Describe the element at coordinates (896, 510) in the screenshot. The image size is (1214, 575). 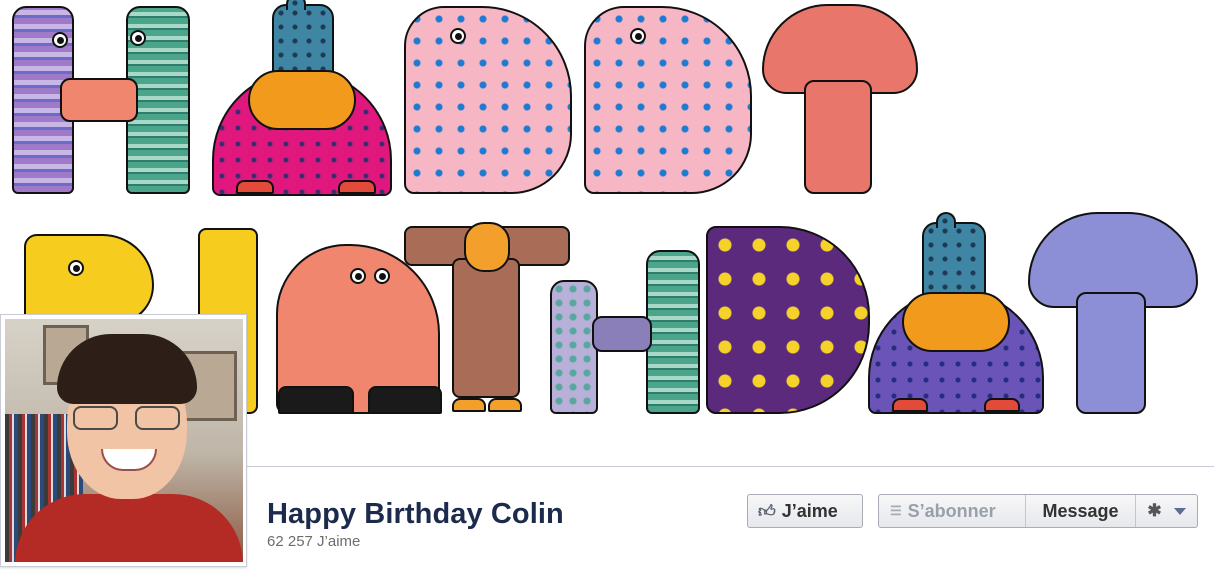
I see `rss-icon: ☰` at that location.